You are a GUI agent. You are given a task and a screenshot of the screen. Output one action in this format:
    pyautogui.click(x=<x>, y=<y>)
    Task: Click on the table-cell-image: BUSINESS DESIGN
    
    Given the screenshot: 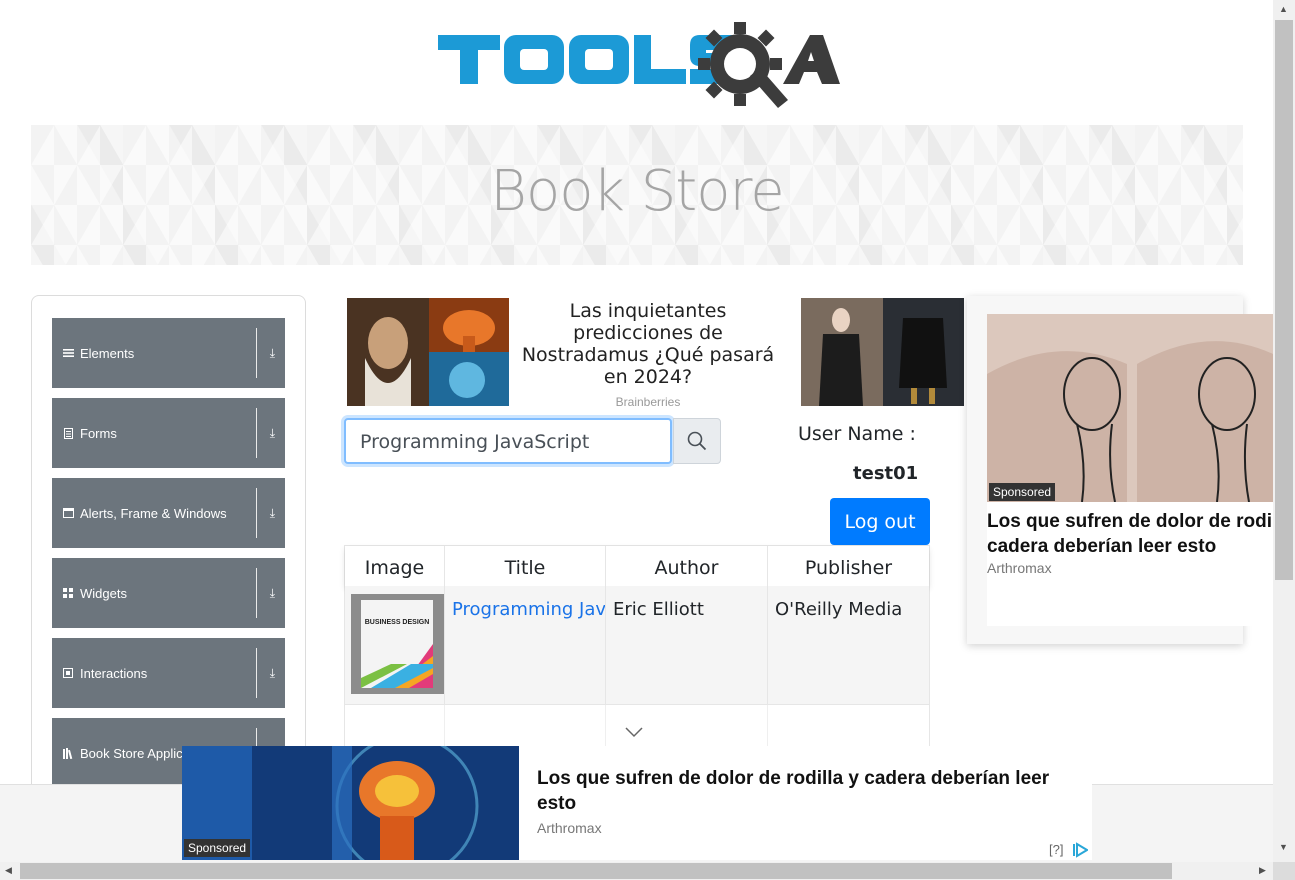 What is the action you would take?
    pyautogui.click(x=395, y=645)
    